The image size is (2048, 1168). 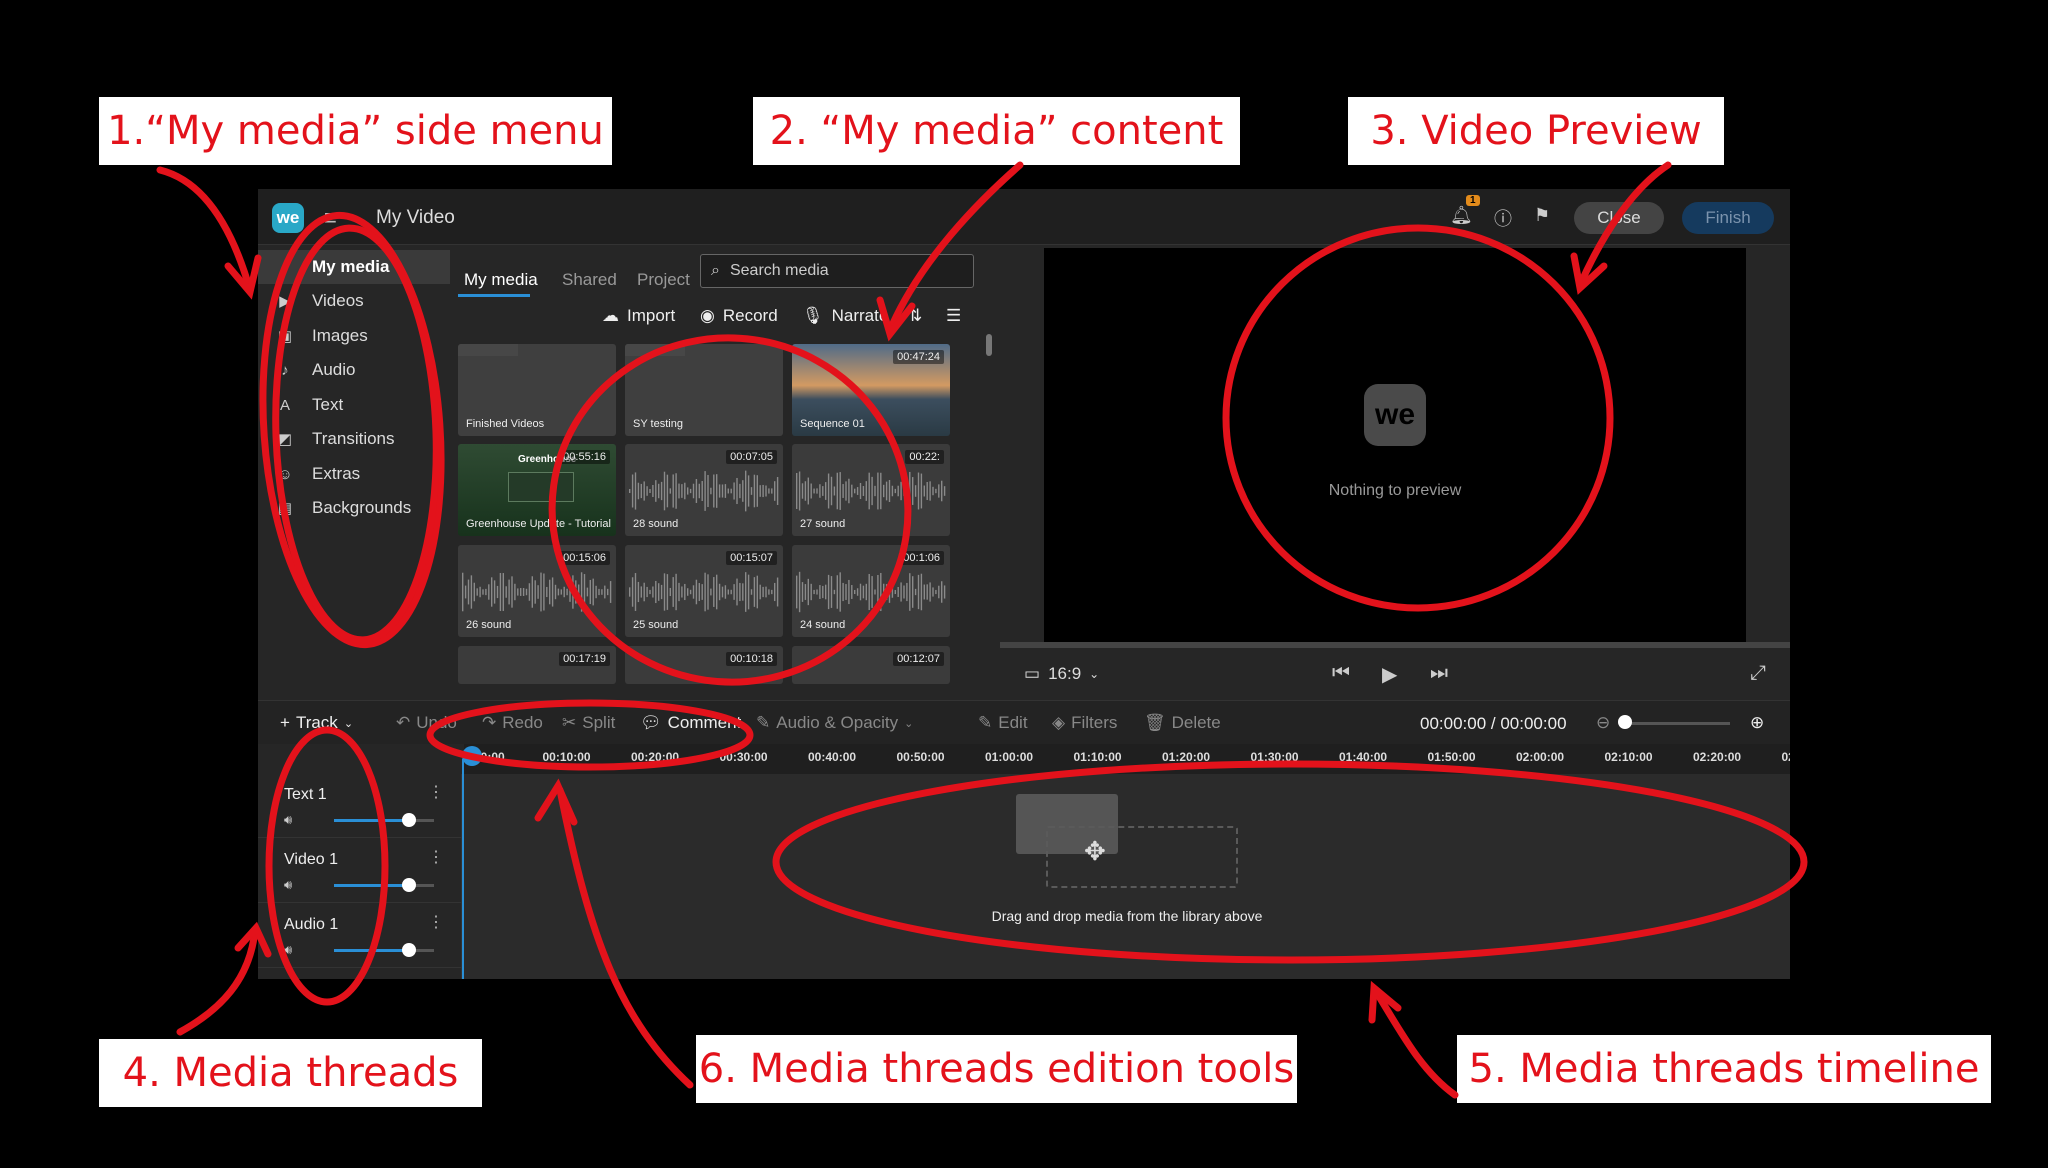 What do you see at coordinates (588, 723) in the screenshot?
I see `split-button: ✂ Split` at bounding box center [588, 723].